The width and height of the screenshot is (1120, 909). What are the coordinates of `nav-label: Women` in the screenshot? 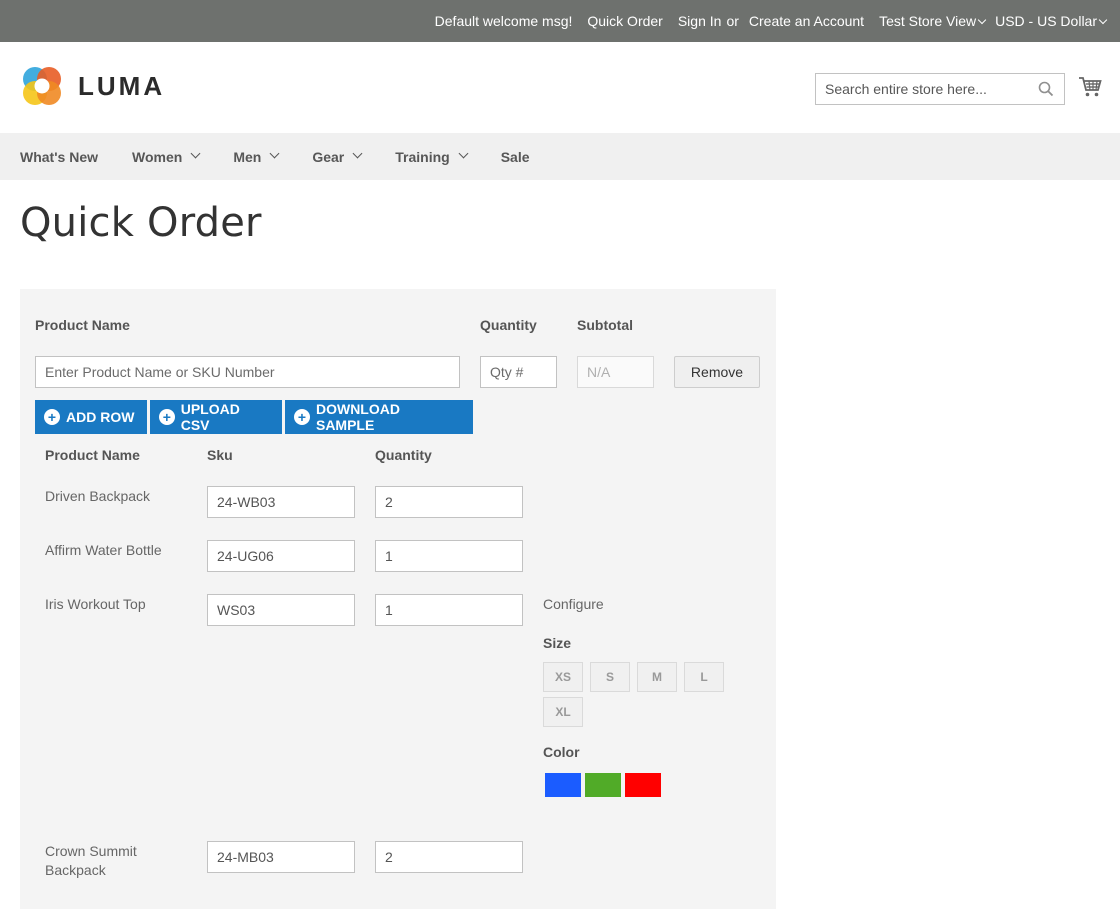 It's located at (157, 156).